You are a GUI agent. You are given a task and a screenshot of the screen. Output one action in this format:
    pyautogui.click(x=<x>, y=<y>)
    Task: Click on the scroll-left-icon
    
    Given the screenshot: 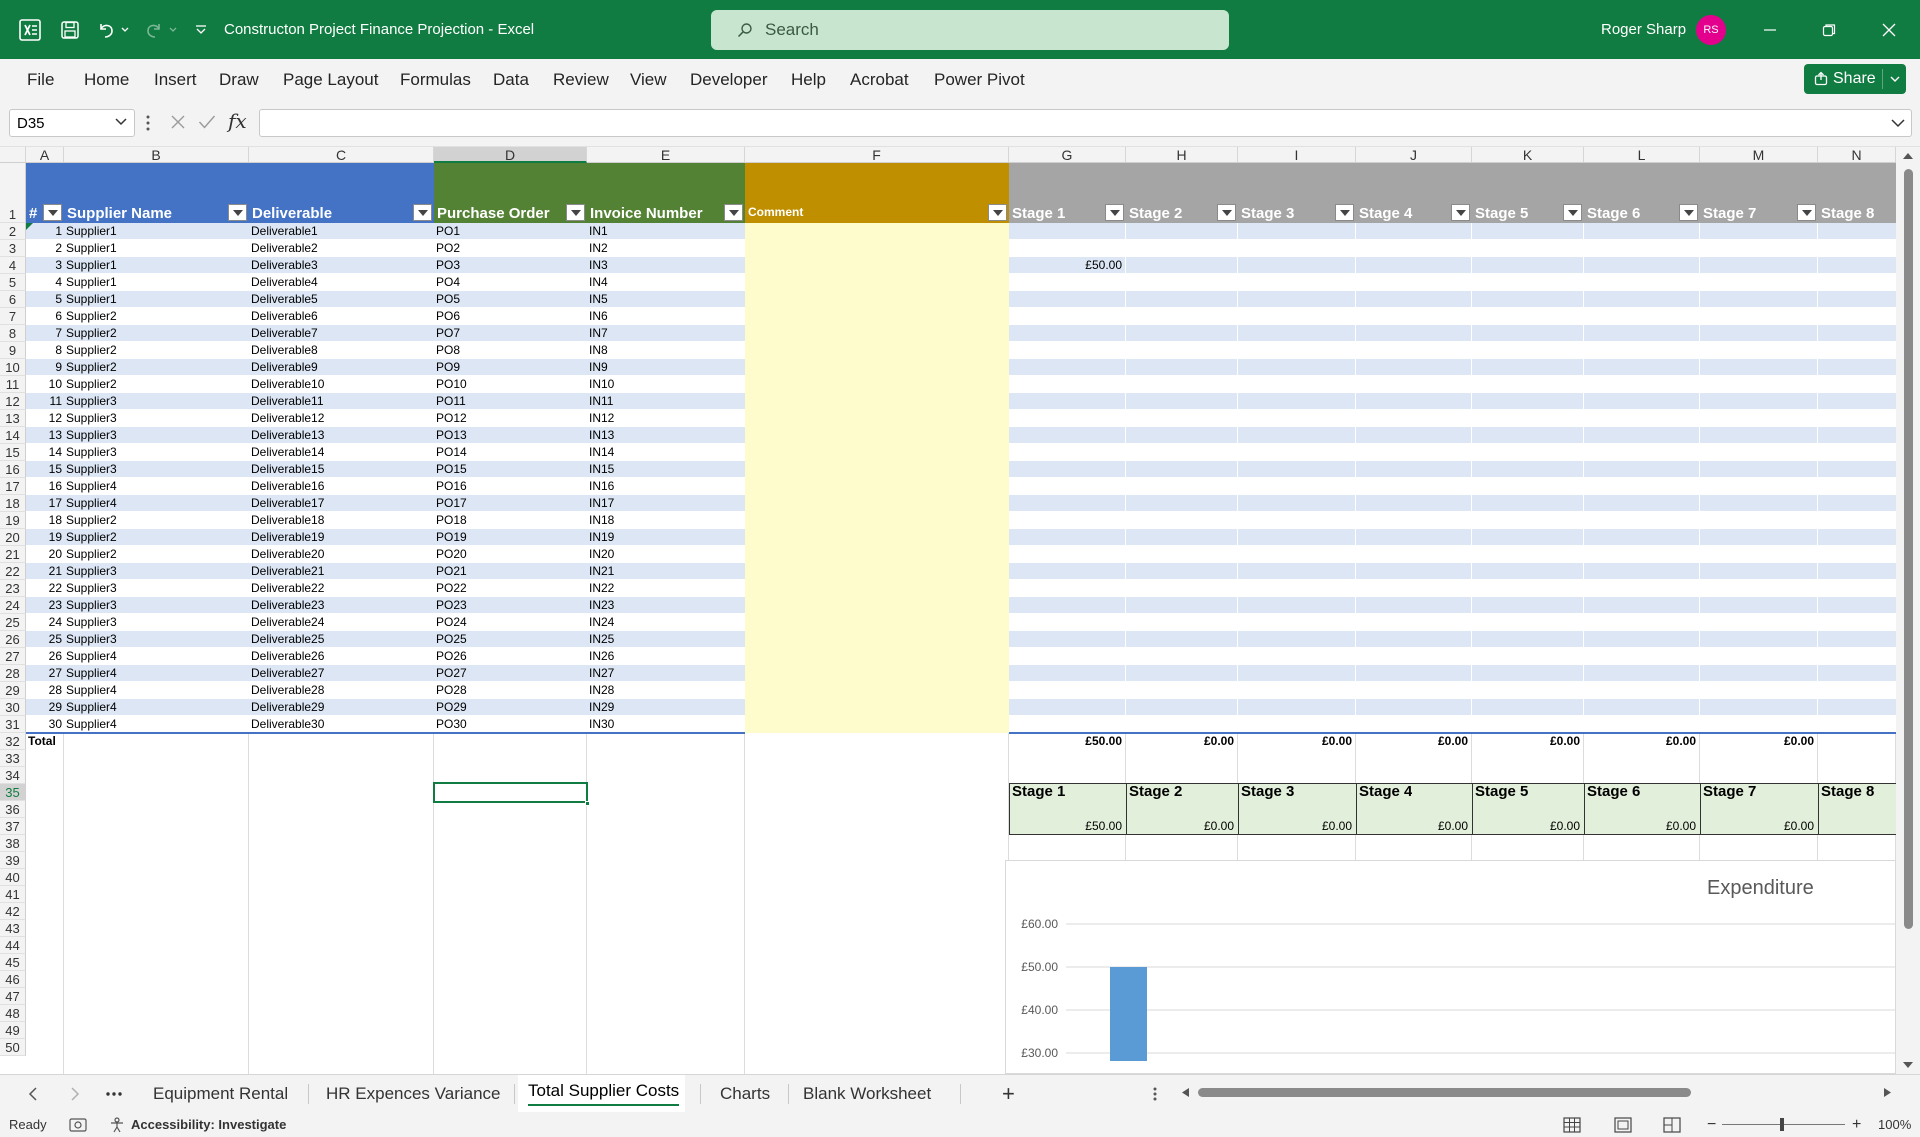 What is the action you would take?
    pyautogui.click(x=1185, y=1092)
    